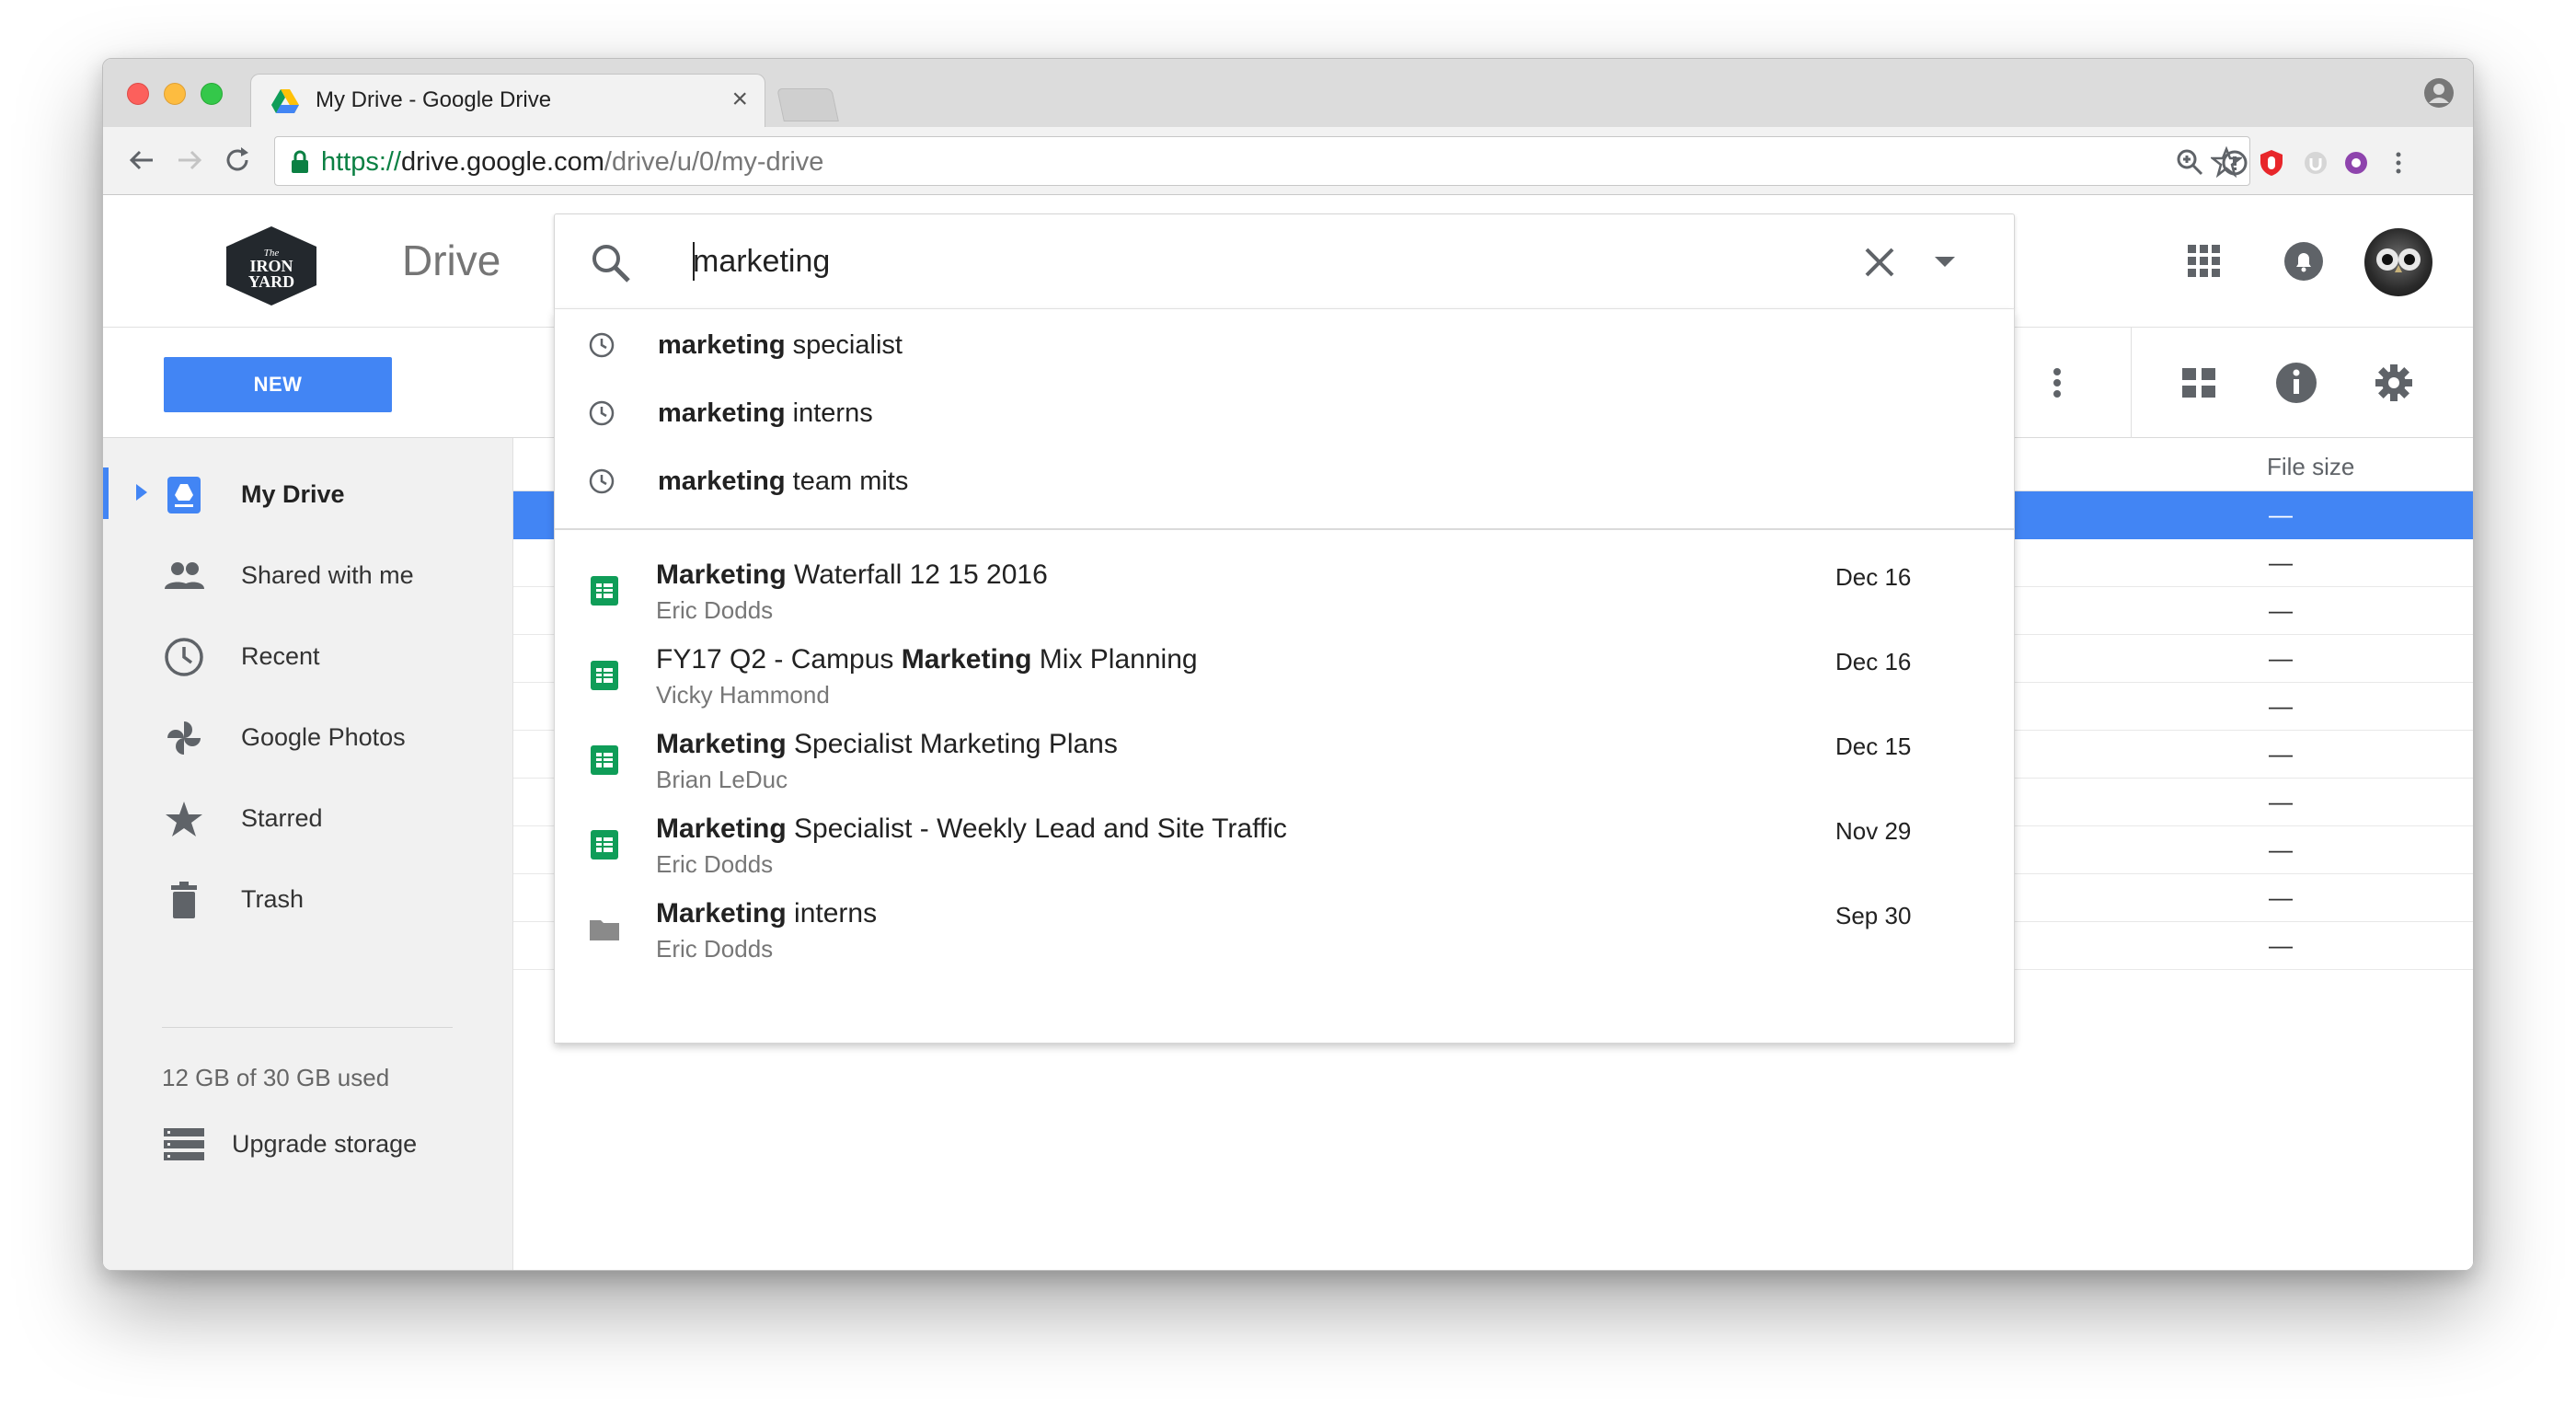  What do you see at coordinates (1879, 263) in the screenshot?
I see `clear-search-icon` at bounding box center [1879, 263].